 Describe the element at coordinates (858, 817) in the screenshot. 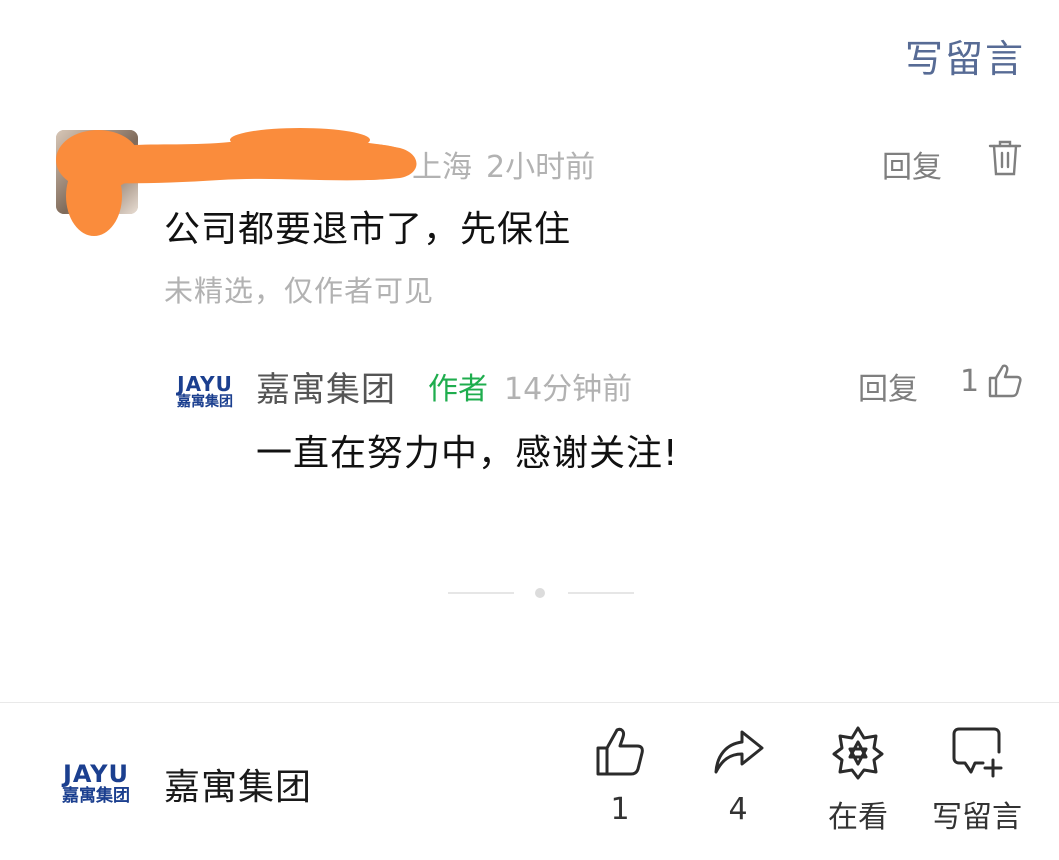

I see `wow-label: 在看` at that location.